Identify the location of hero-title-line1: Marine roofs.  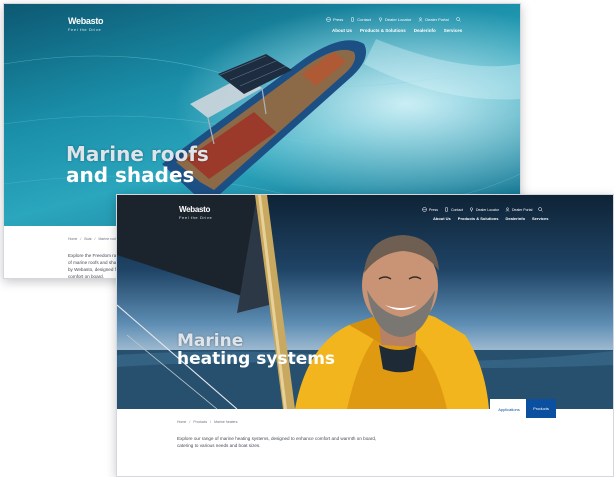
(137, 154).